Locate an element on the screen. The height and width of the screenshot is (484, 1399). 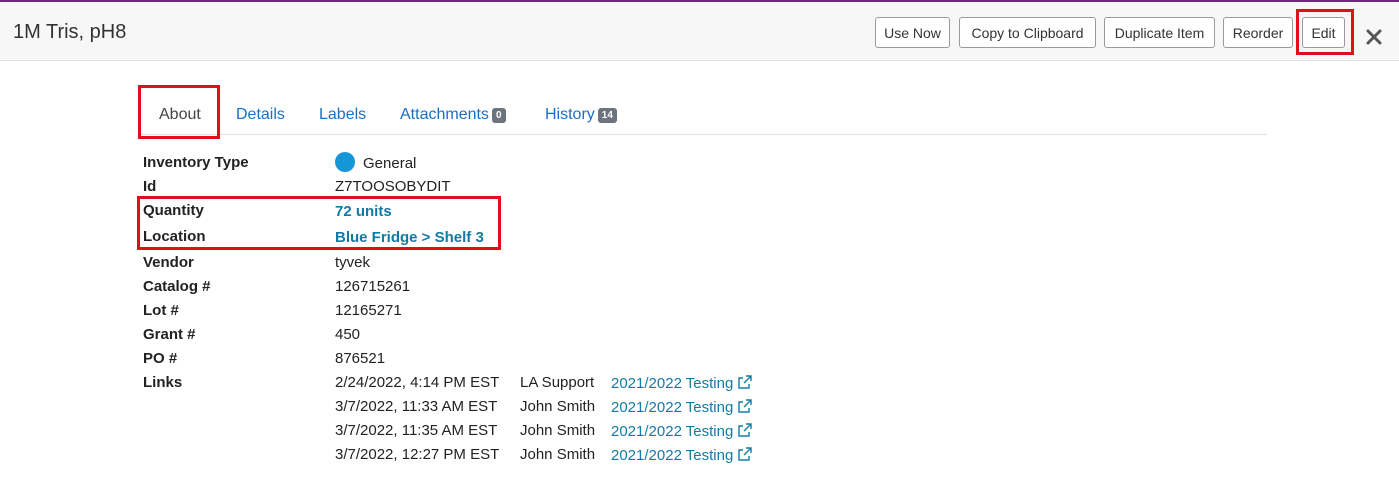
lot-value: 12165271 is located at coordinates (368, 310).